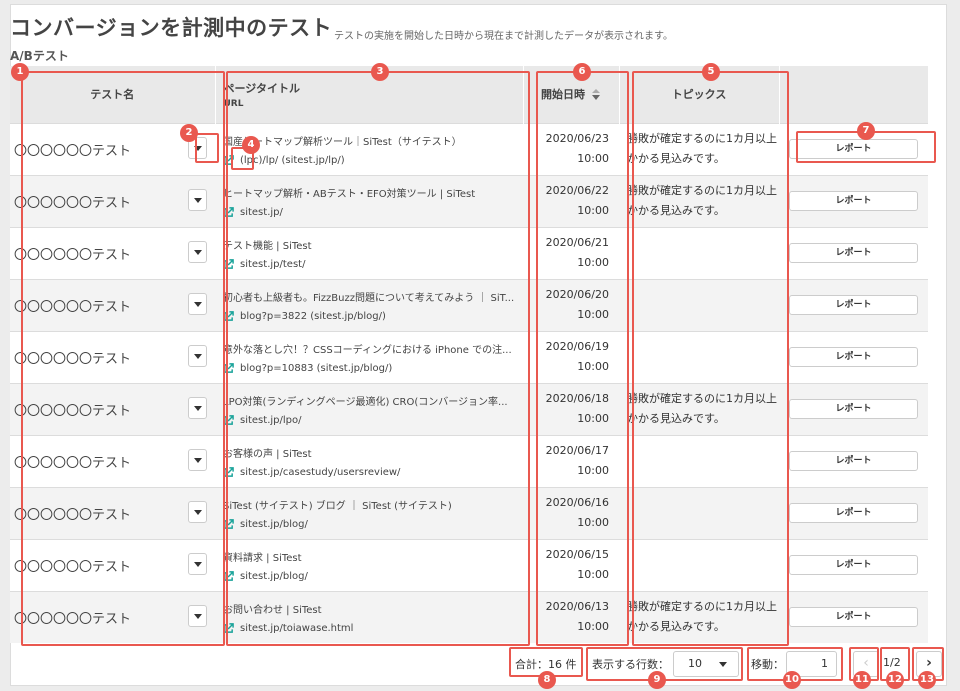 This screenshot has width=960, height=691. Describe the element at coordinates (39, 56) in the screenshot. I see `section-subtitle: A/Bテスト` at that location.